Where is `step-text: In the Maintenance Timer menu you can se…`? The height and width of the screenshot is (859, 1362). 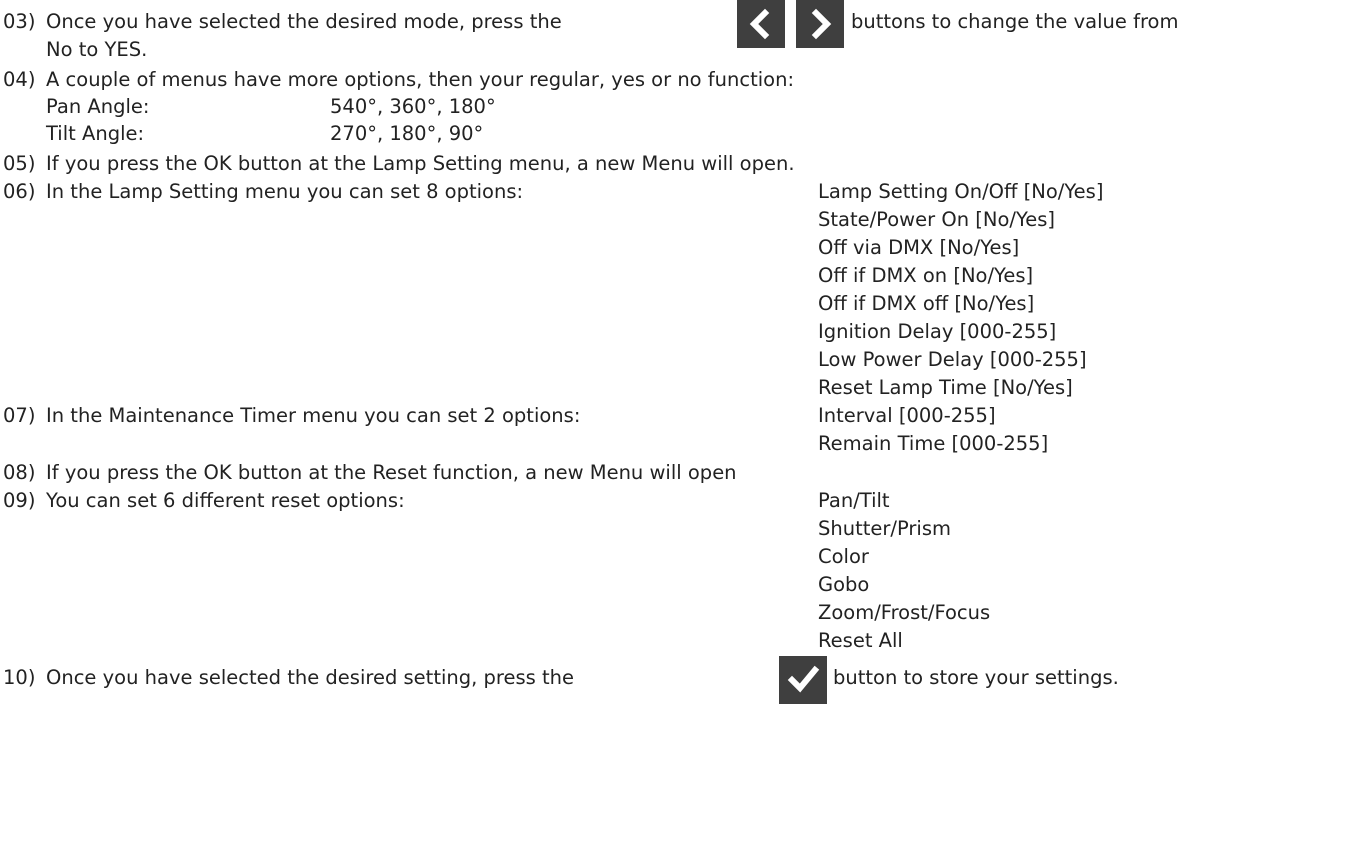
step-text: In the Maintenance Timer menu you can se… is located at coordinates (313, 415).